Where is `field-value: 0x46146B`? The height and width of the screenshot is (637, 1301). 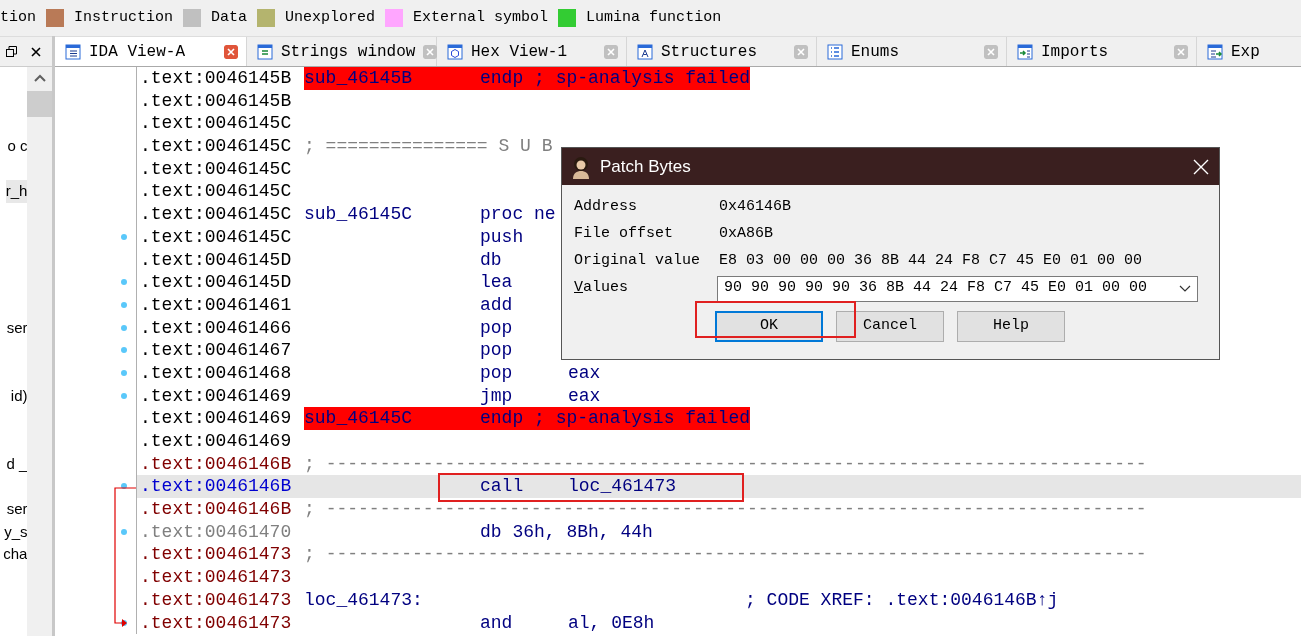
field-value: 0x46146B is located at coordinates (755, 207).